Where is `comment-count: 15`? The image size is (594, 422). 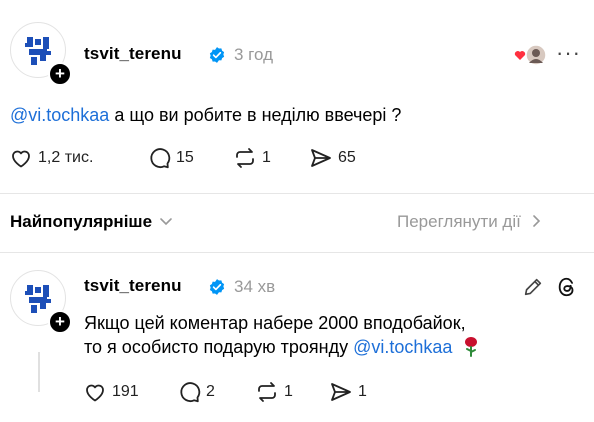
comment-count: 15 is located at coordinates (185, 157).